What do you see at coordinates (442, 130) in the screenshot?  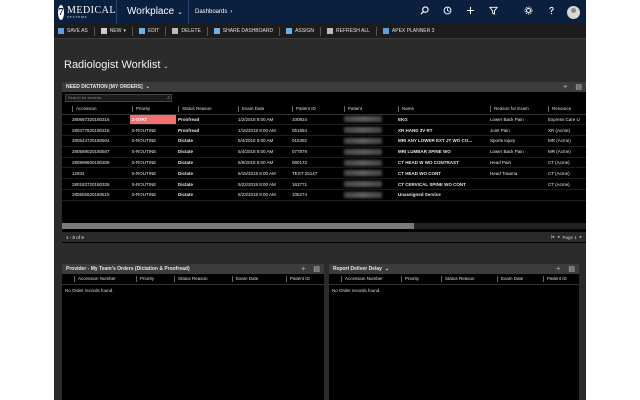 I see `exam-name-cell: XR HAND 3V RT` at bounding box center [442, 130].